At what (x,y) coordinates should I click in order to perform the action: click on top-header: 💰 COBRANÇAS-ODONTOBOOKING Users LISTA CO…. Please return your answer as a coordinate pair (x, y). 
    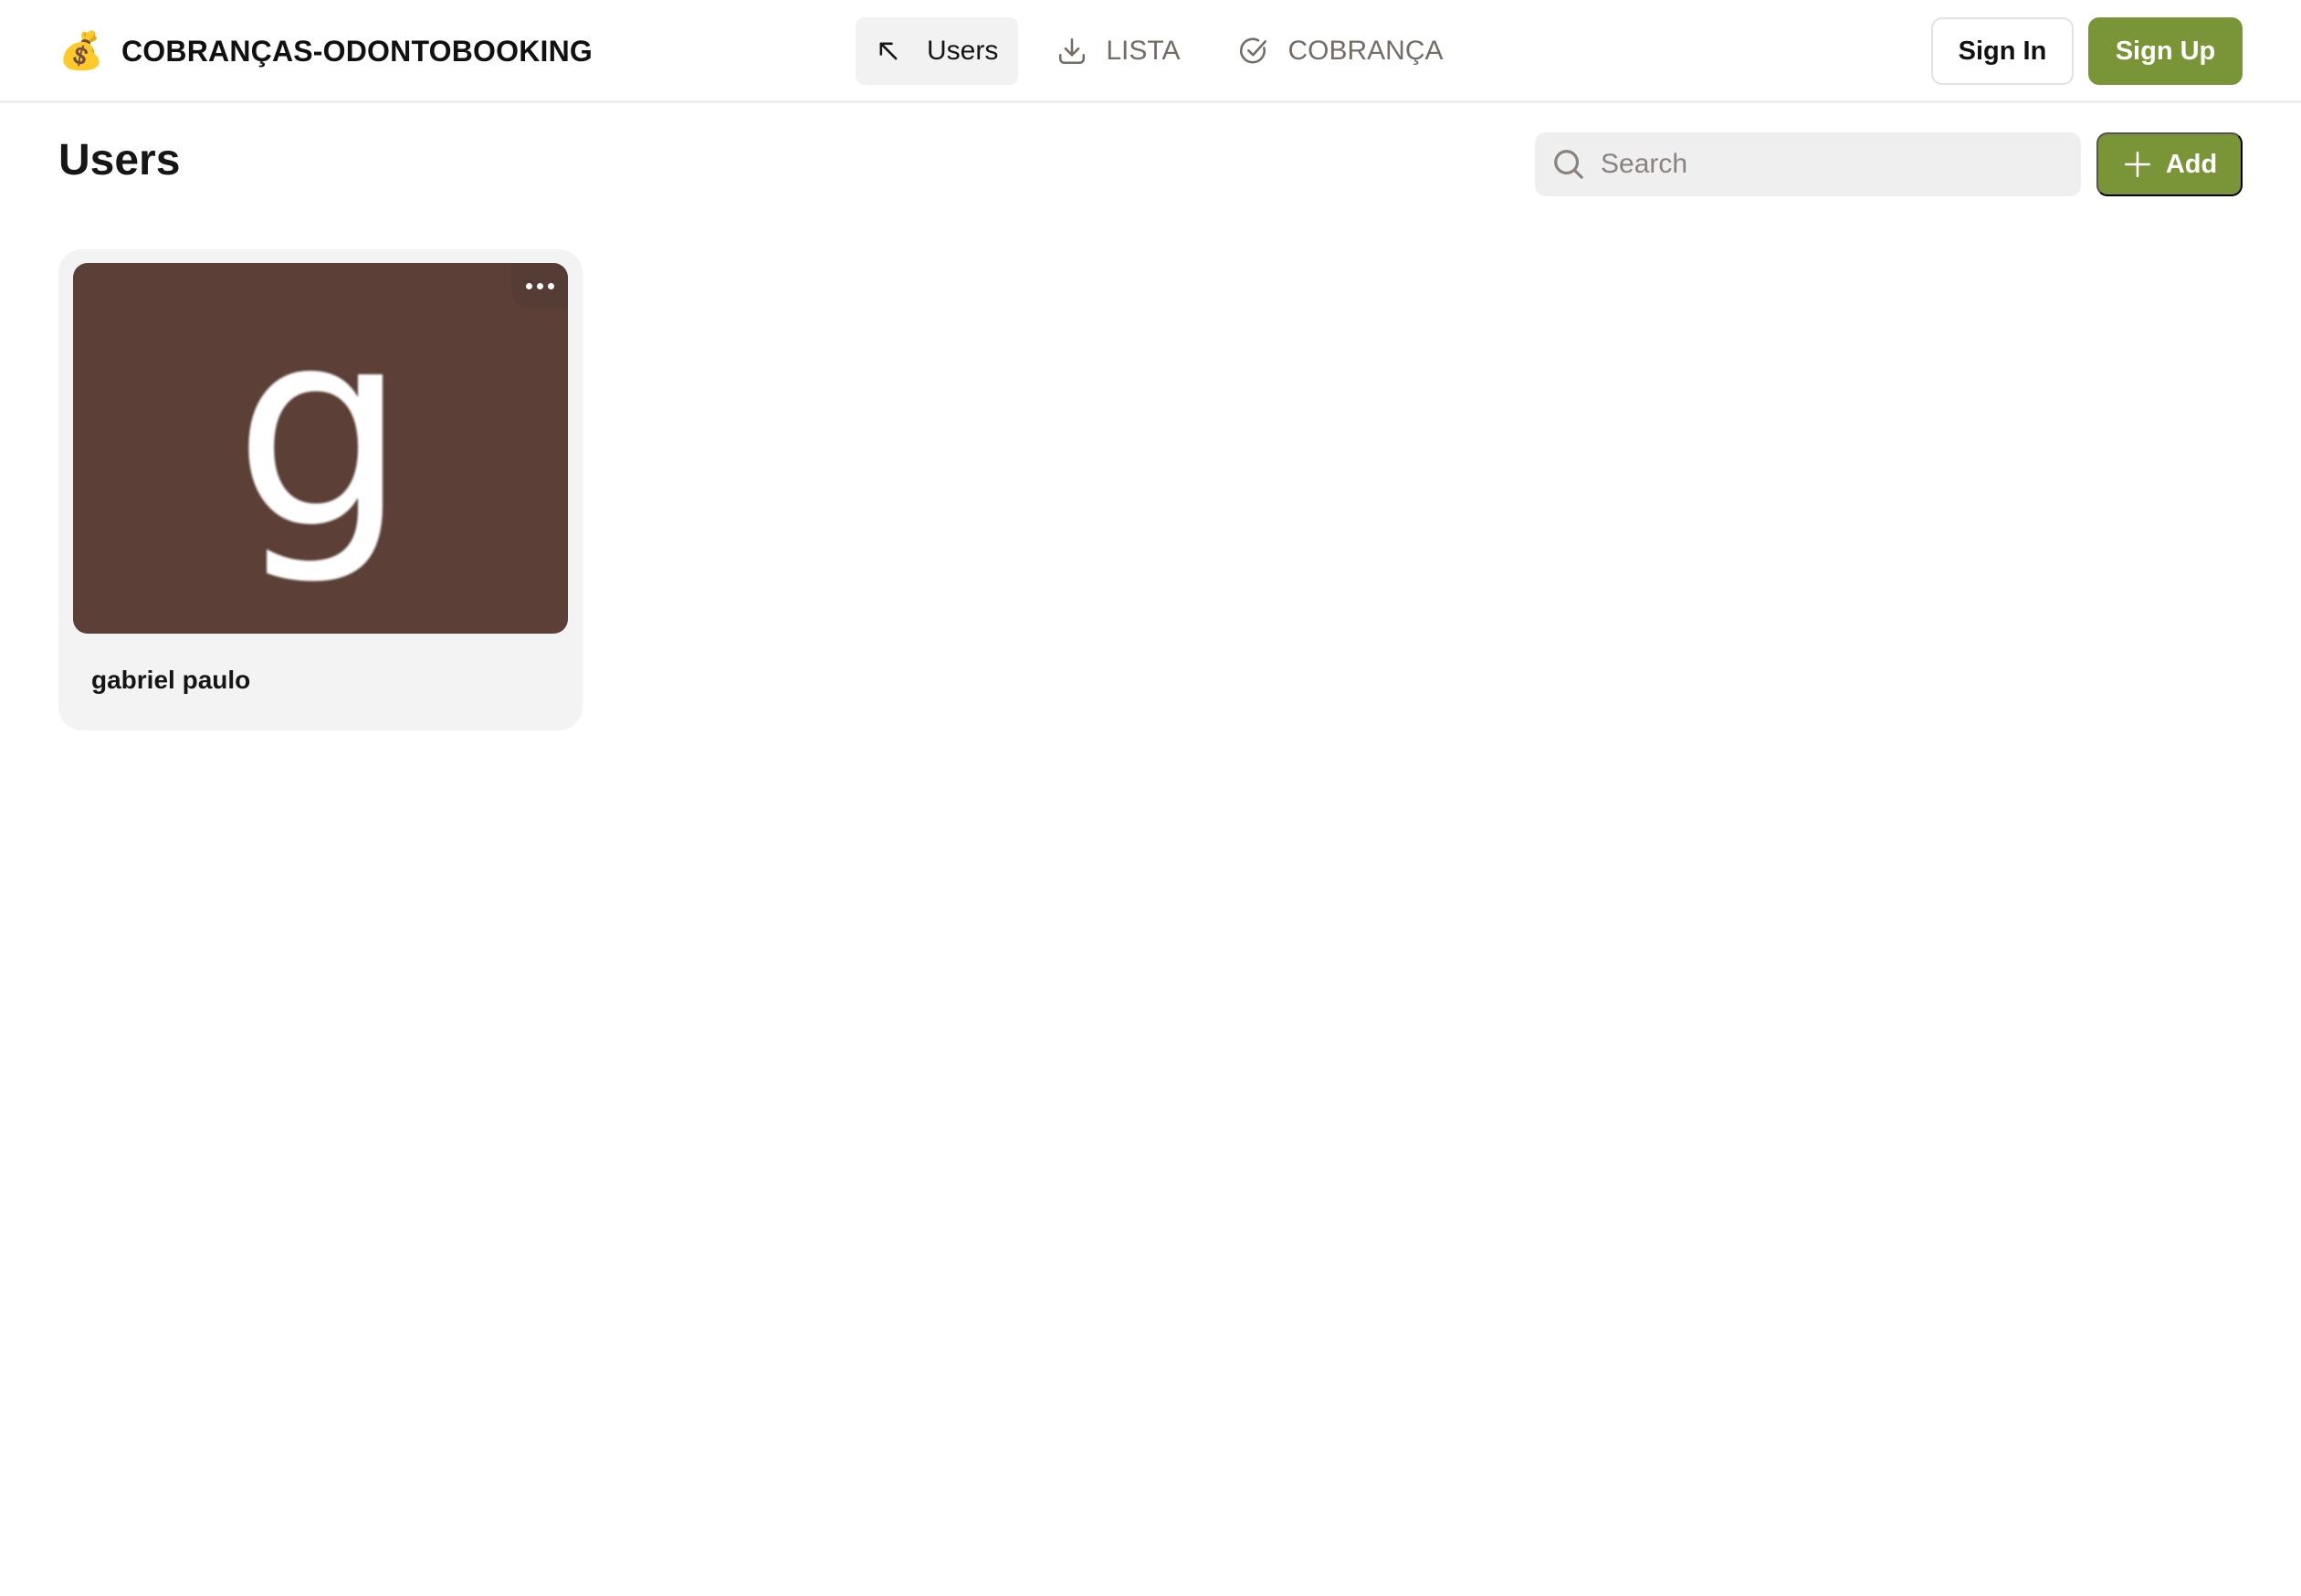
    Looking at the image, I should click on (1150, 52).